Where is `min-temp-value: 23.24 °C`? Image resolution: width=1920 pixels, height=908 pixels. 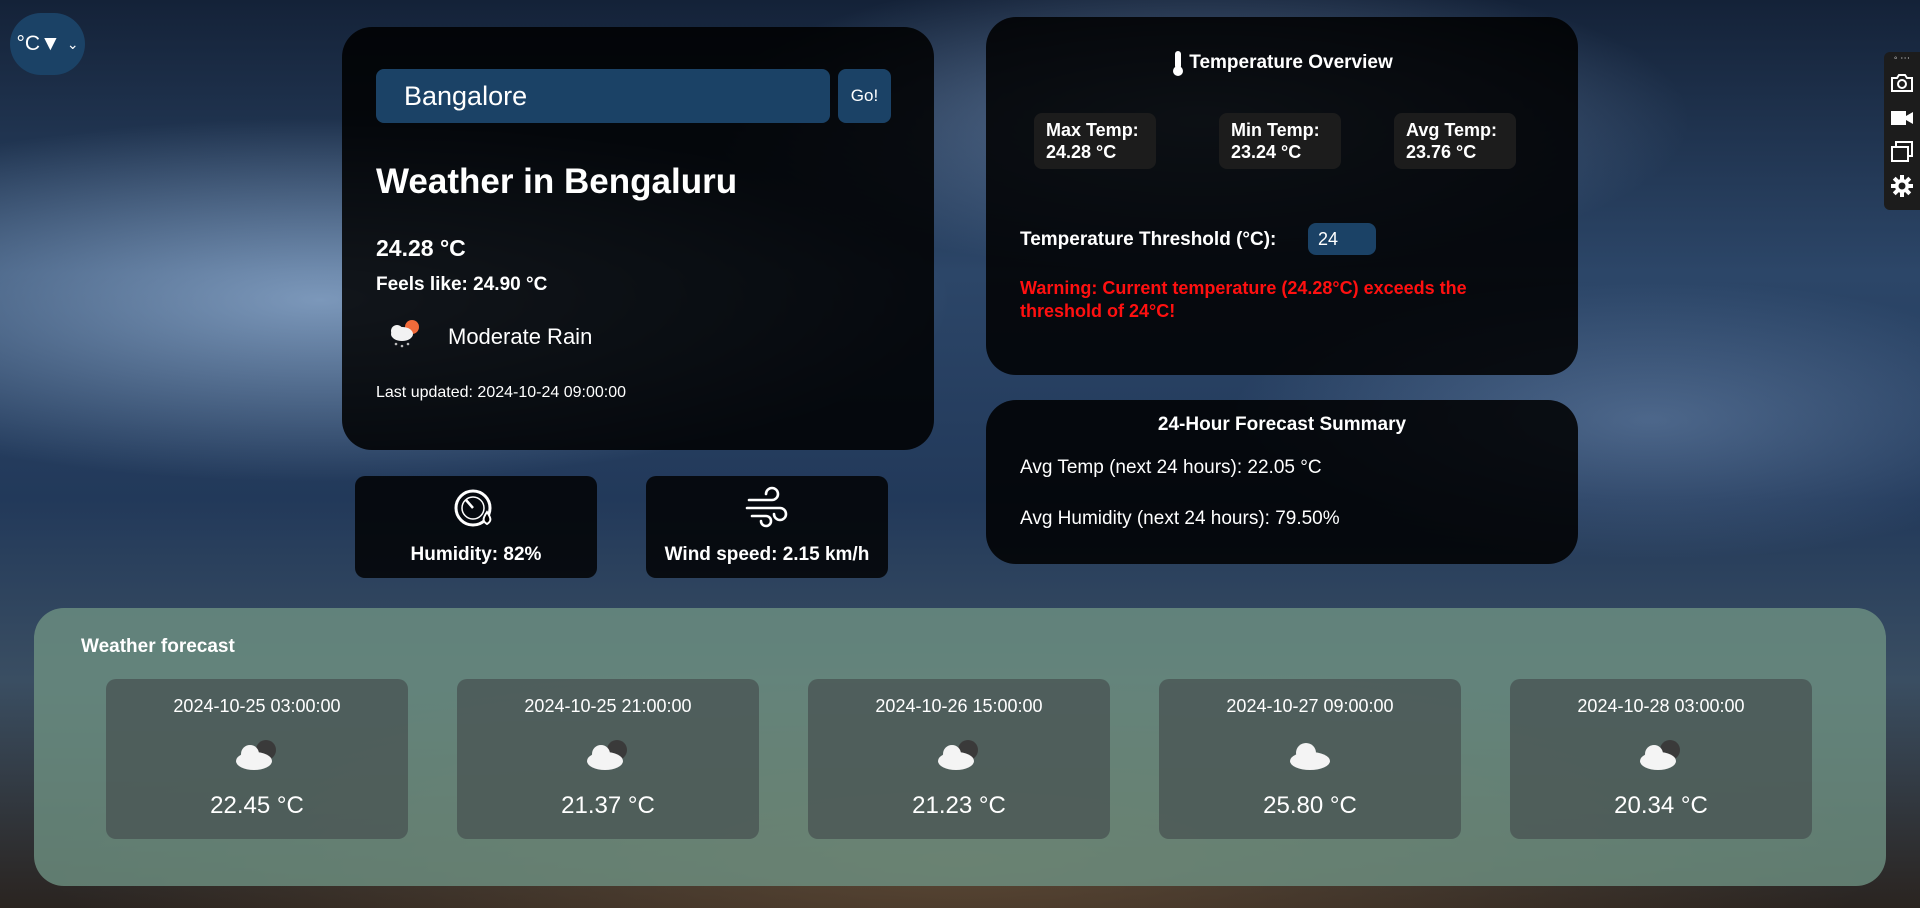 min-temp-value: 23.24 °C is located at coordinates (1266, 152).